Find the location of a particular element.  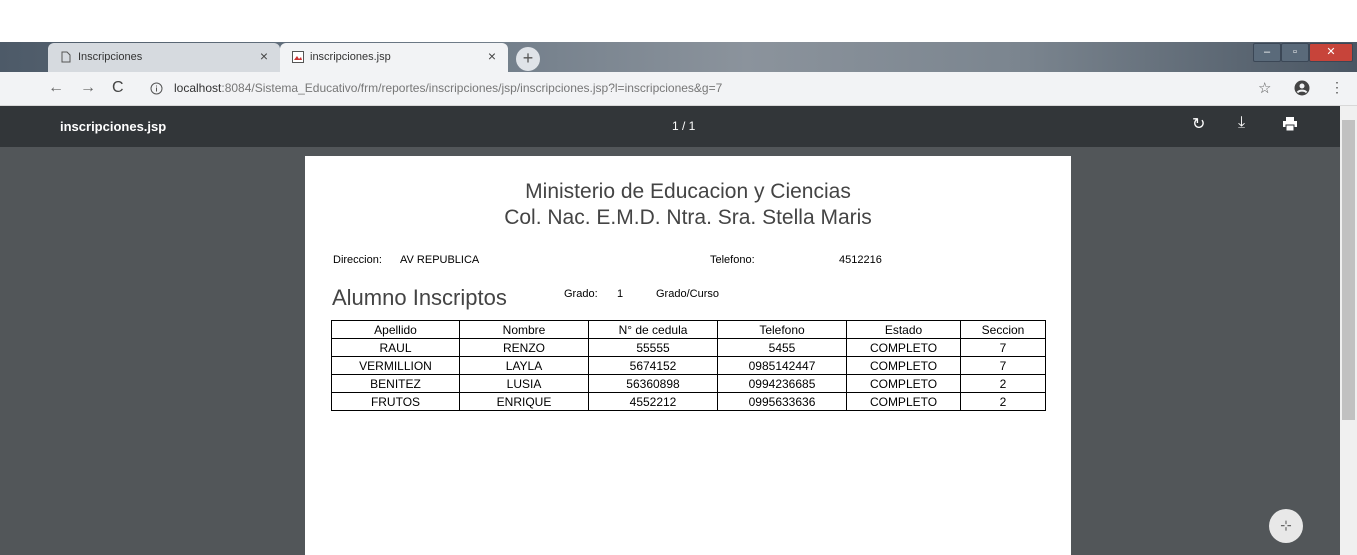

profile-icon is located at coordinates (1302, 88).